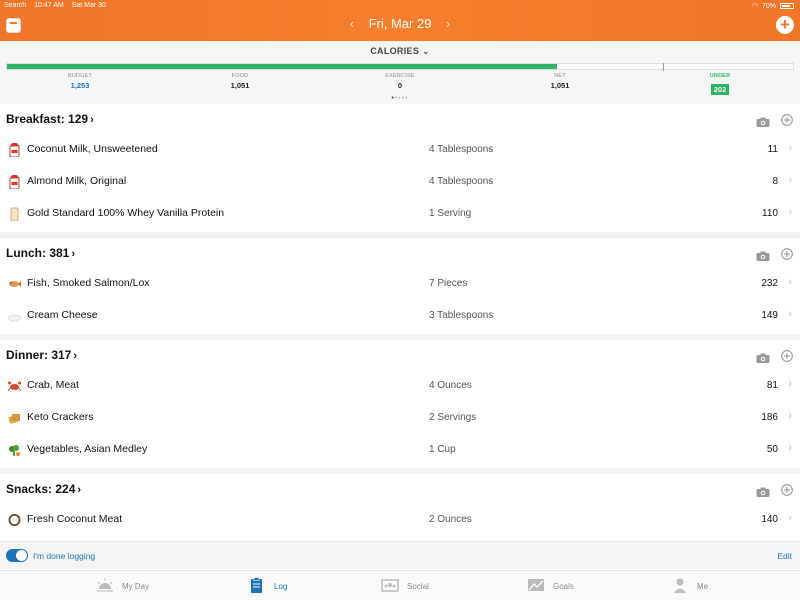 This screenshot has width=800, height=600. I want to click on food-calories: 50, so click(772, 449).